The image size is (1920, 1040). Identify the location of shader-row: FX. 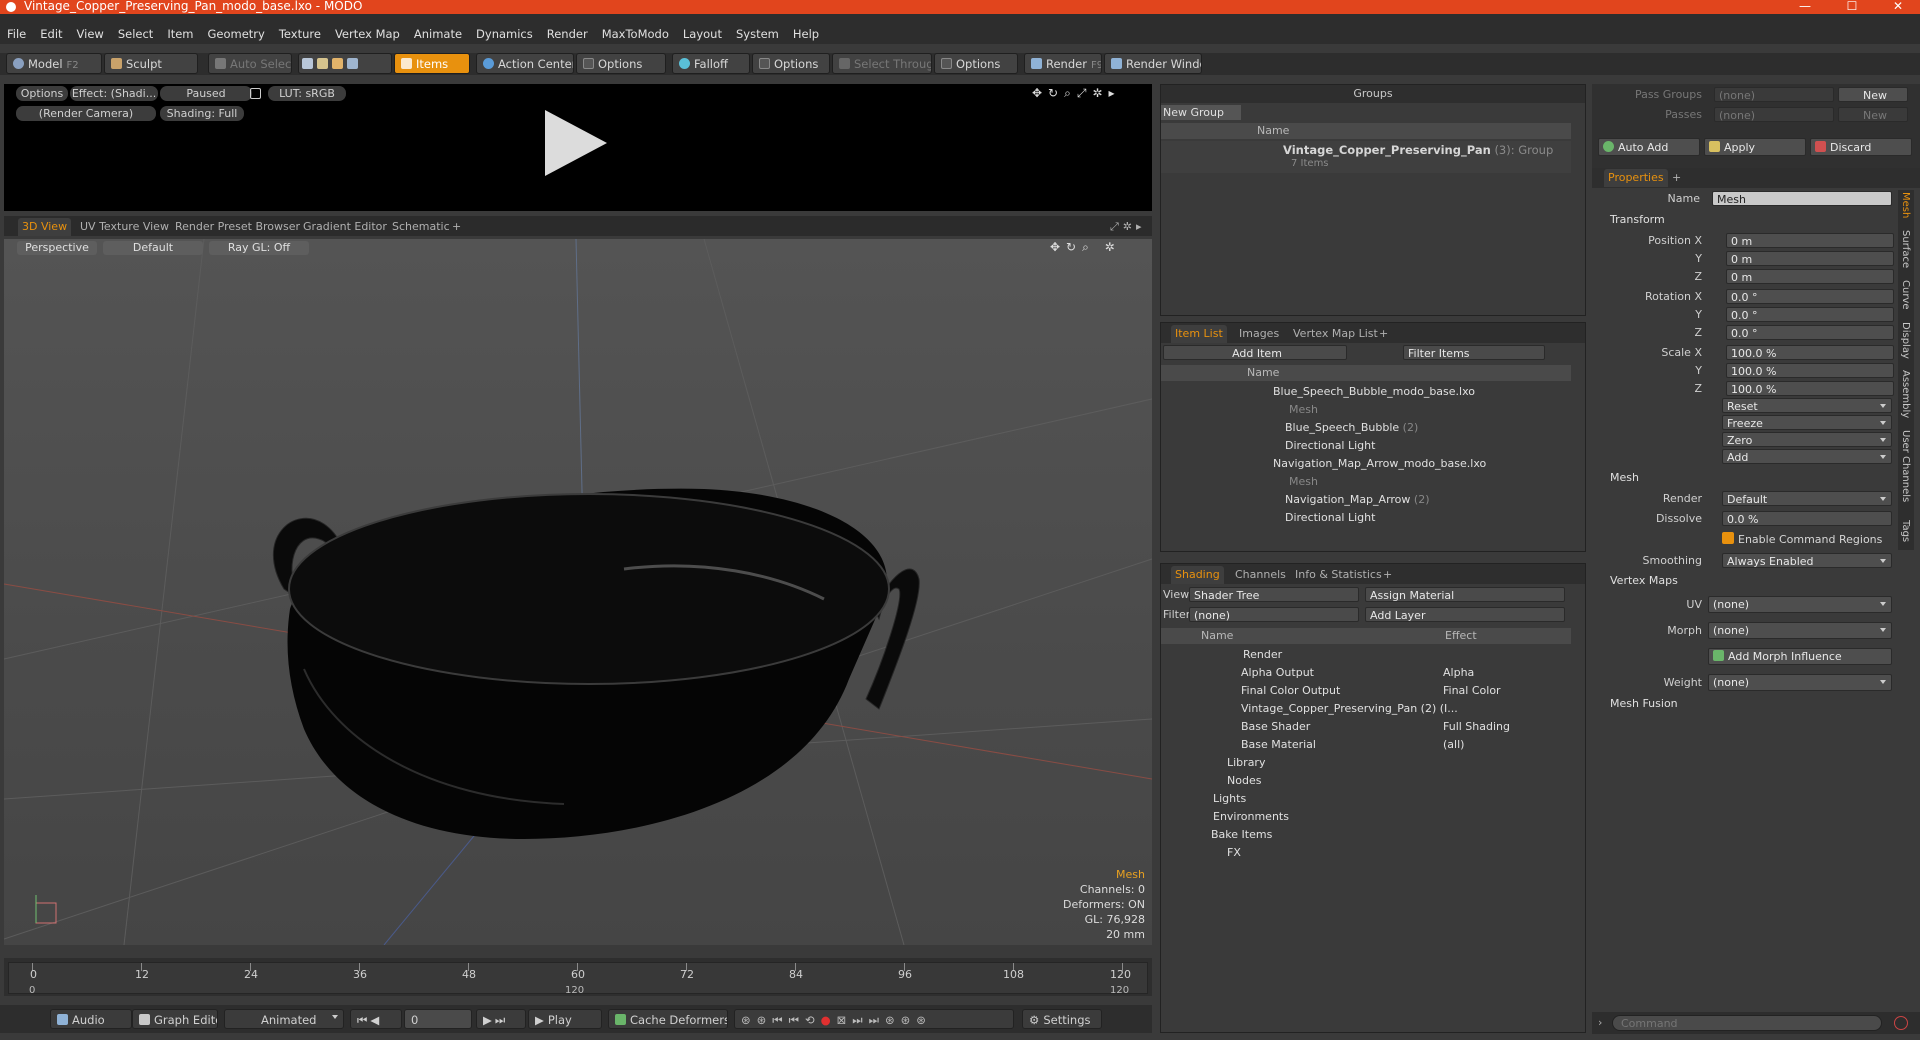
(1366, 853).